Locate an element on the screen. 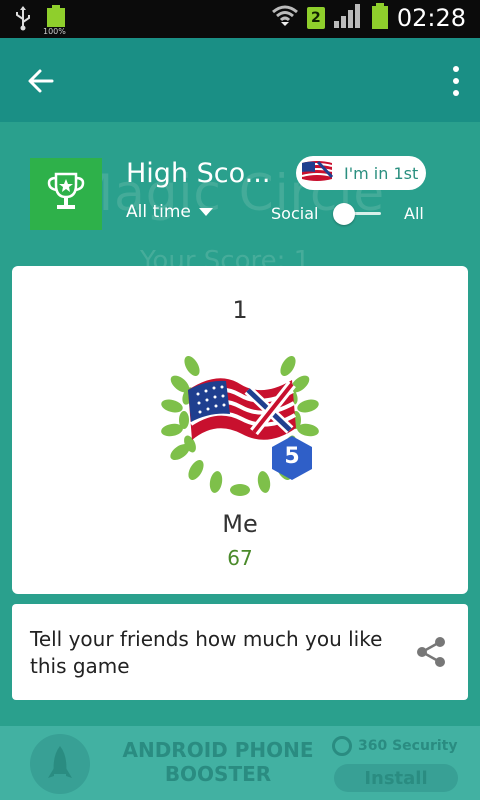 Image resolution: width=480 pixels, height=800 pixels. social-all-toggle is located at coordinates (358, 214).